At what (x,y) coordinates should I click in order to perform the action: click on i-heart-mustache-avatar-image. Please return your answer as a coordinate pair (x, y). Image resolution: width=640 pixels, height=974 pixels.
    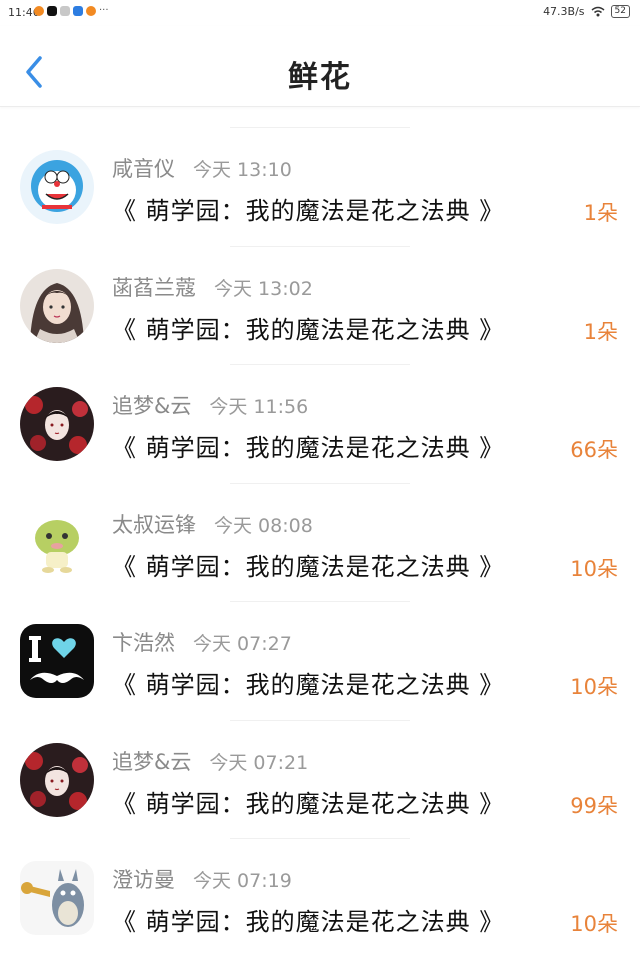
    Looking at the image, I should click on (57, 661).